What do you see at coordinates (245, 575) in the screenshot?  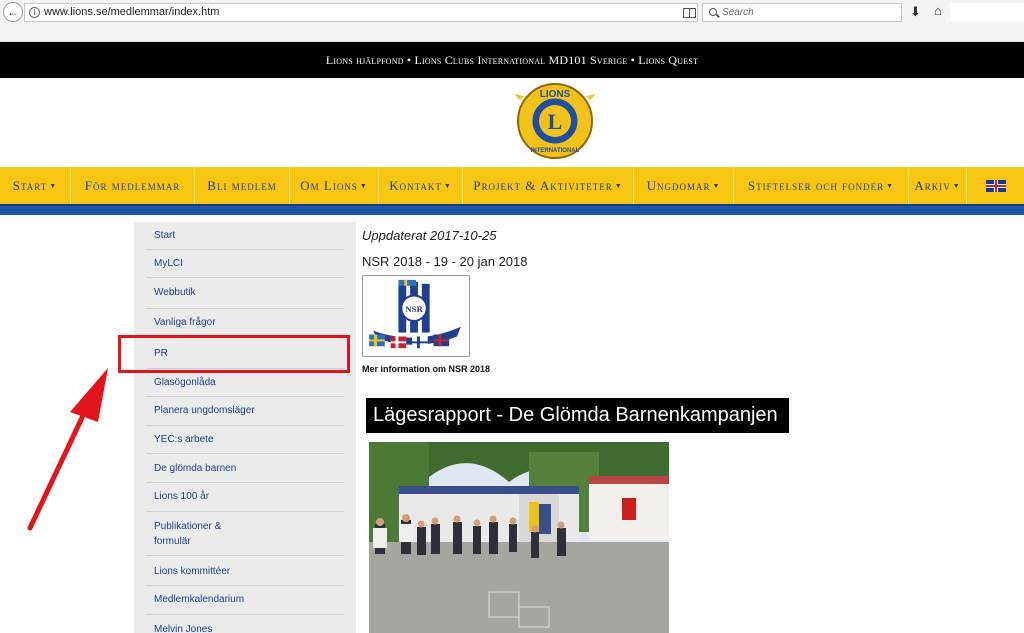 I see `sidebar-item-committees: Lions kommittéer` at bounding box center [245, 575].